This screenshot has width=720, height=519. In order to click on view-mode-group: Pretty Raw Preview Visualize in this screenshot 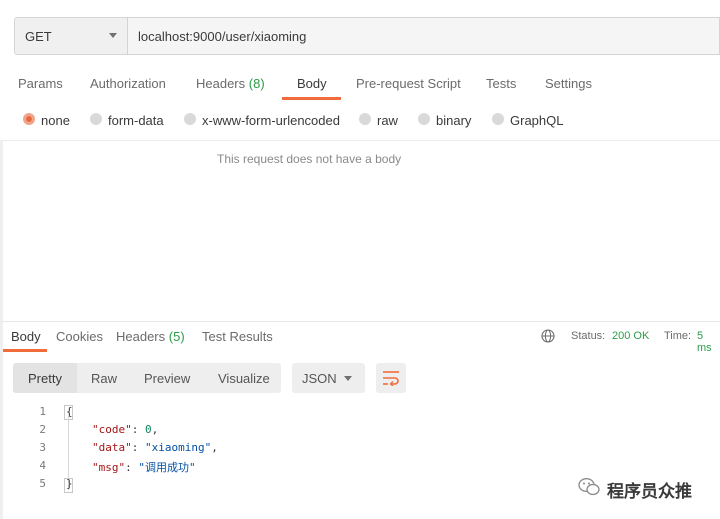, I will do `click(147, 378)`.